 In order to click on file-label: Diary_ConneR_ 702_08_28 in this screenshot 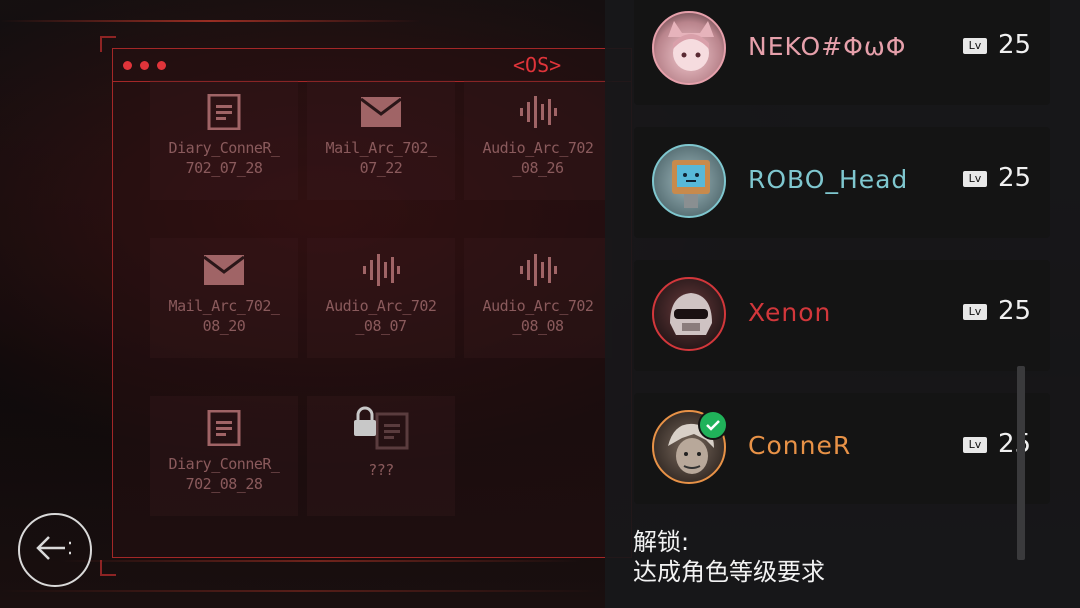, I will do `click(224, 474)`.